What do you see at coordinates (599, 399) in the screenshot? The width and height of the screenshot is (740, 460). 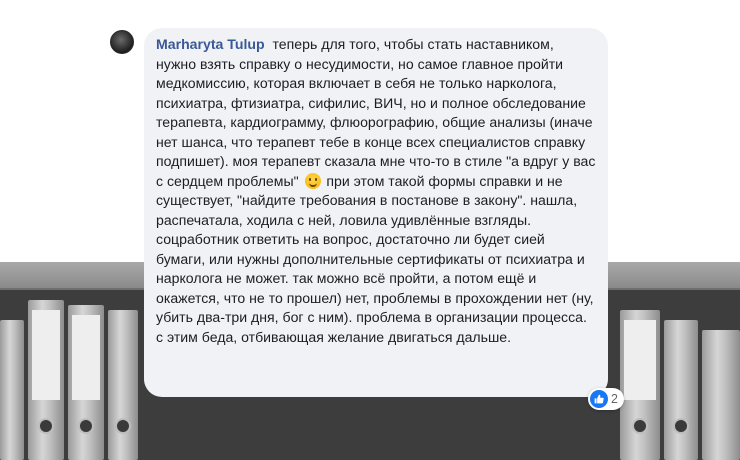 I see `like-icon` at bounding box center [599, 399].